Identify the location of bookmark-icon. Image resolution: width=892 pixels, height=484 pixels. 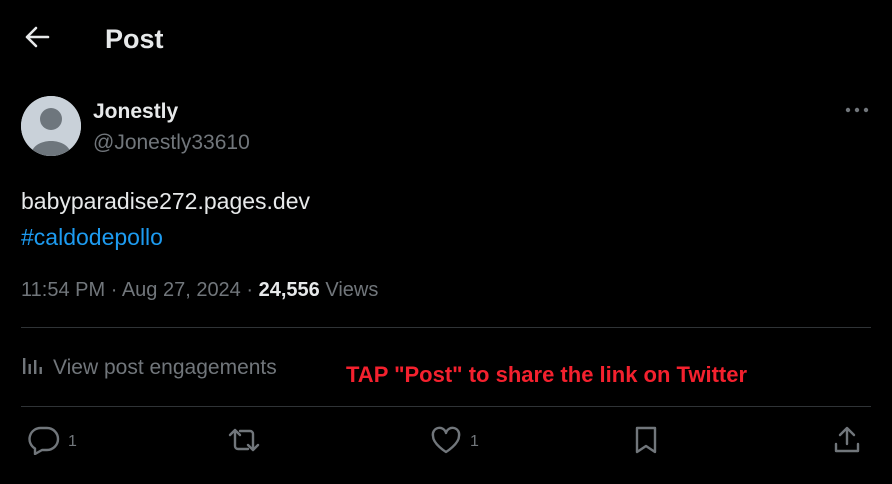
(646, 442).